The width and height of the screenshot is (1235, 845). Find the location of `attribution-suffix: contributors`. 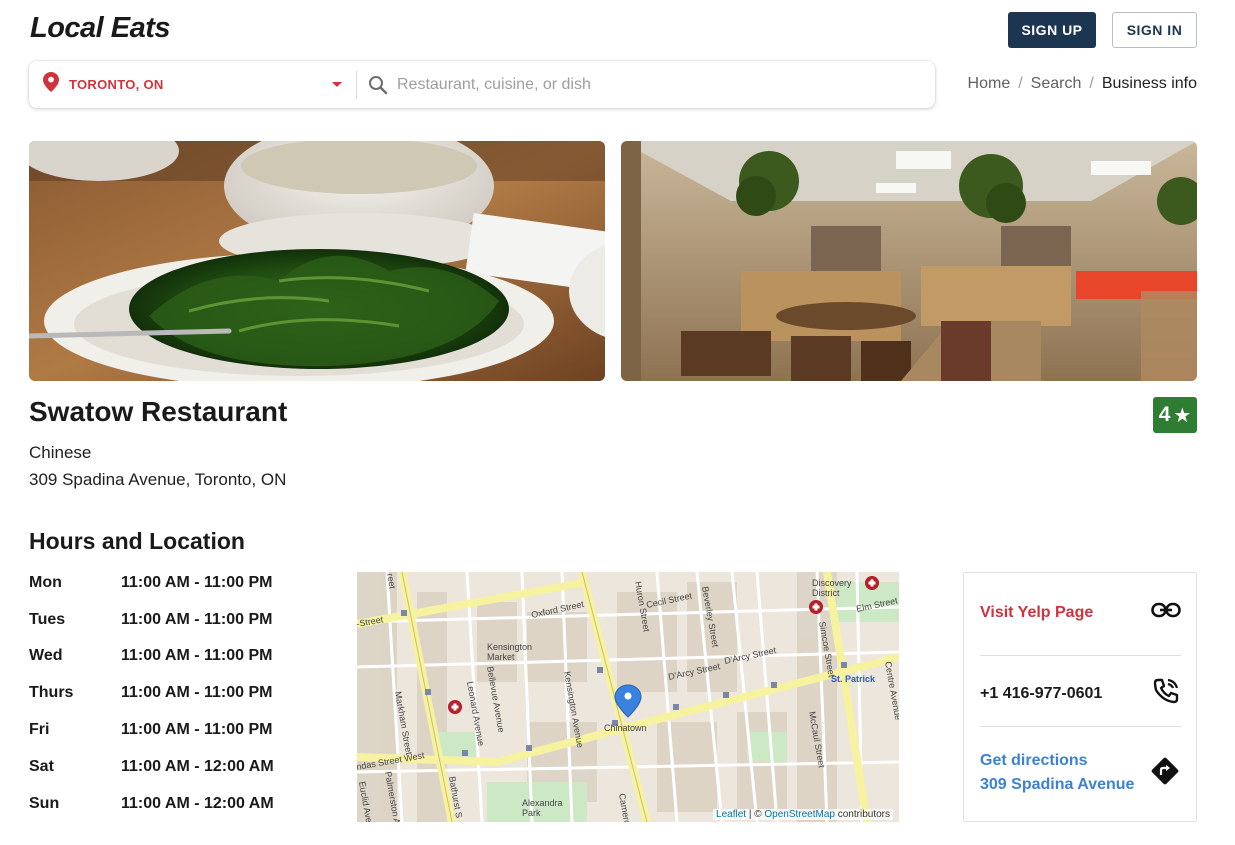

attribution-suffix: contributors is located at coordinates (862, 814).